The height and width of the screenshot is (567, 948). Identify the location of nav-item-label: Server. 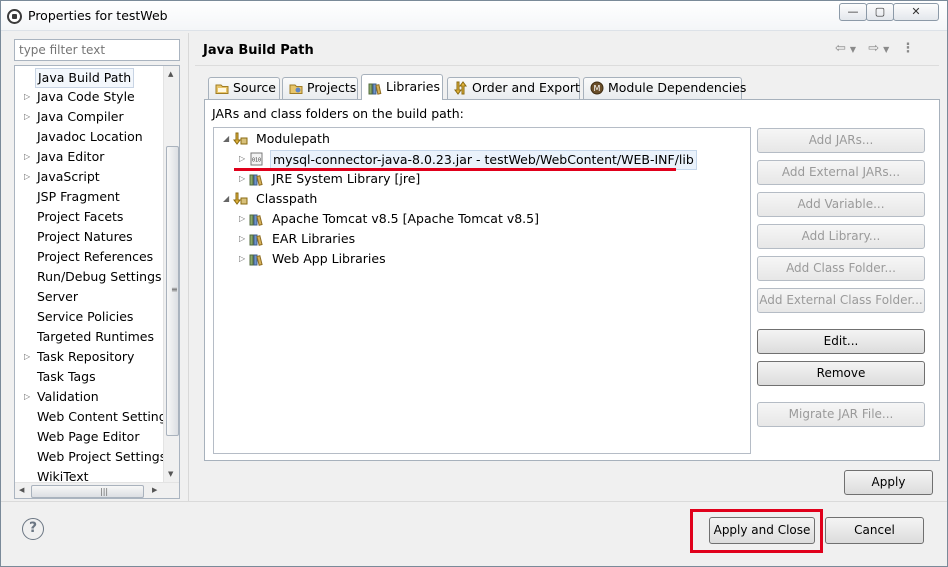
(57, 296).